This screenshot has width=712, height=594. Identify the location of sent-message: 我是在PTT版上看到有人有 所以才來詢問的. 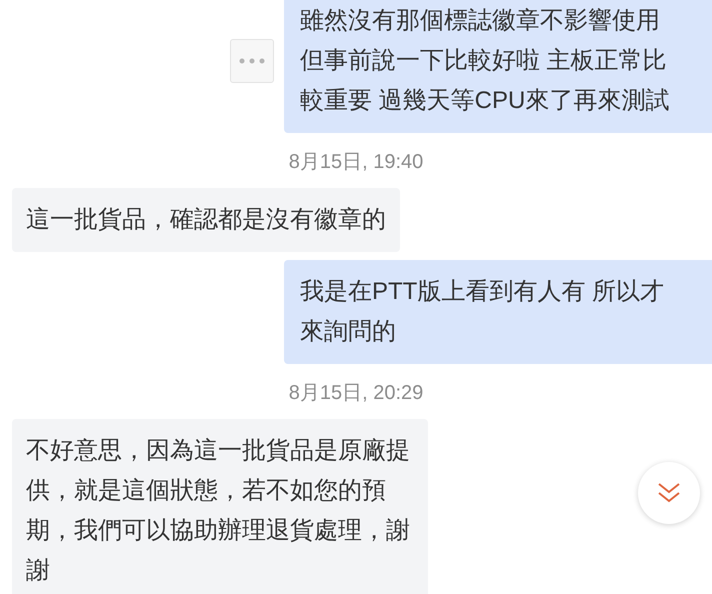
(498, 312).